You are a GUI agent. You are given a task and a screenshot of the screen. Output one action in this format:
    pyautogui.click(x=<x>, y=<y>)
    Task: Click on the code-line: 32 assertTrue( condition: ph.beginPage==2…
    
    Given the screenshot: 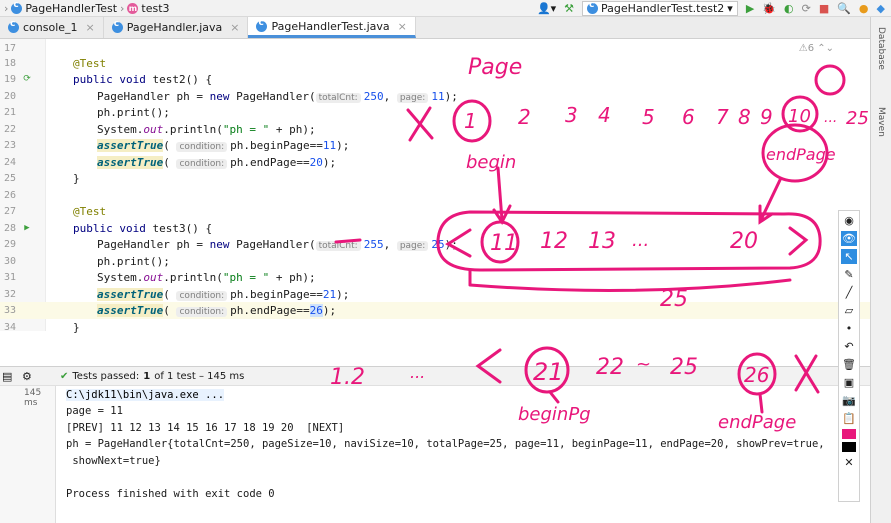 What is the action you would take?
    pyautogui.click(x=176, y=294)
    